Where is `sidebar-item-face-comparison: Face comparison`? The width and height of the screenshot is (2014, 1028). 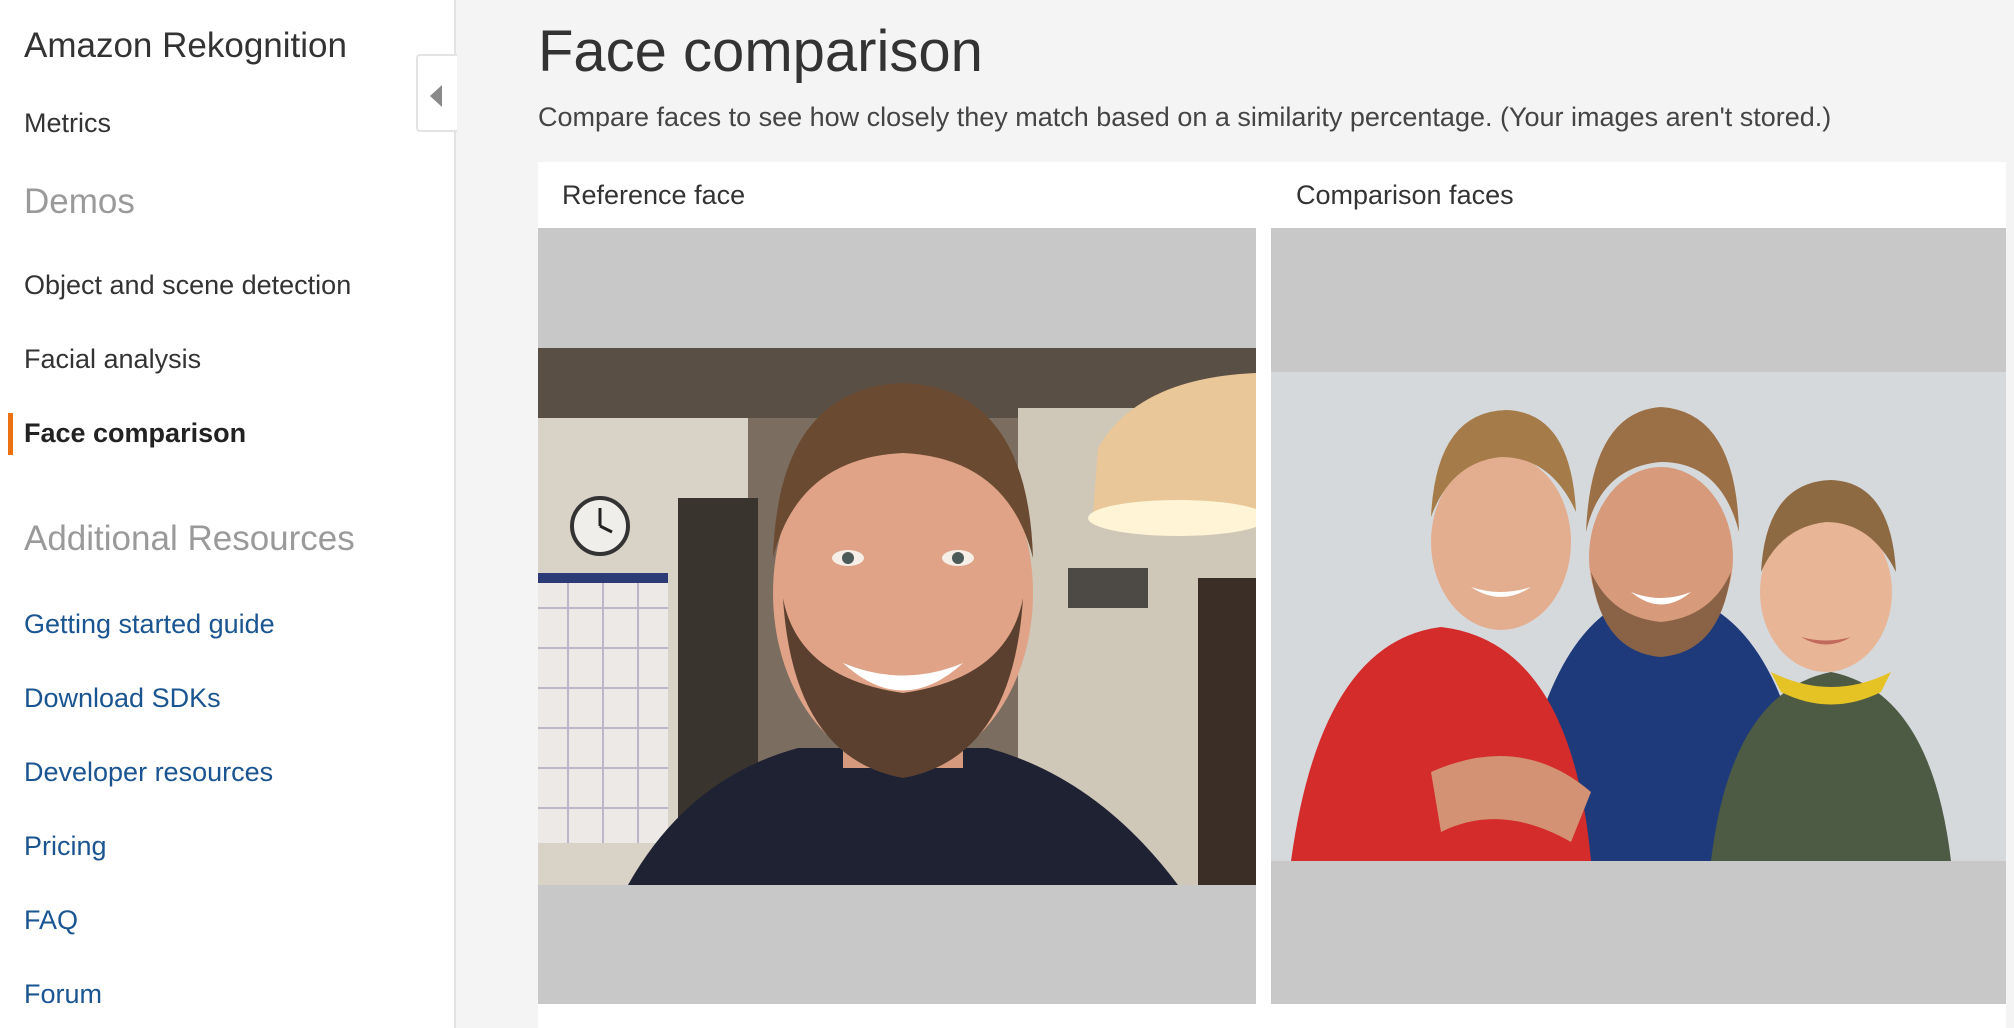 sidebar-item-face-comparison: Face comparison is located at coordinates (135, 433).